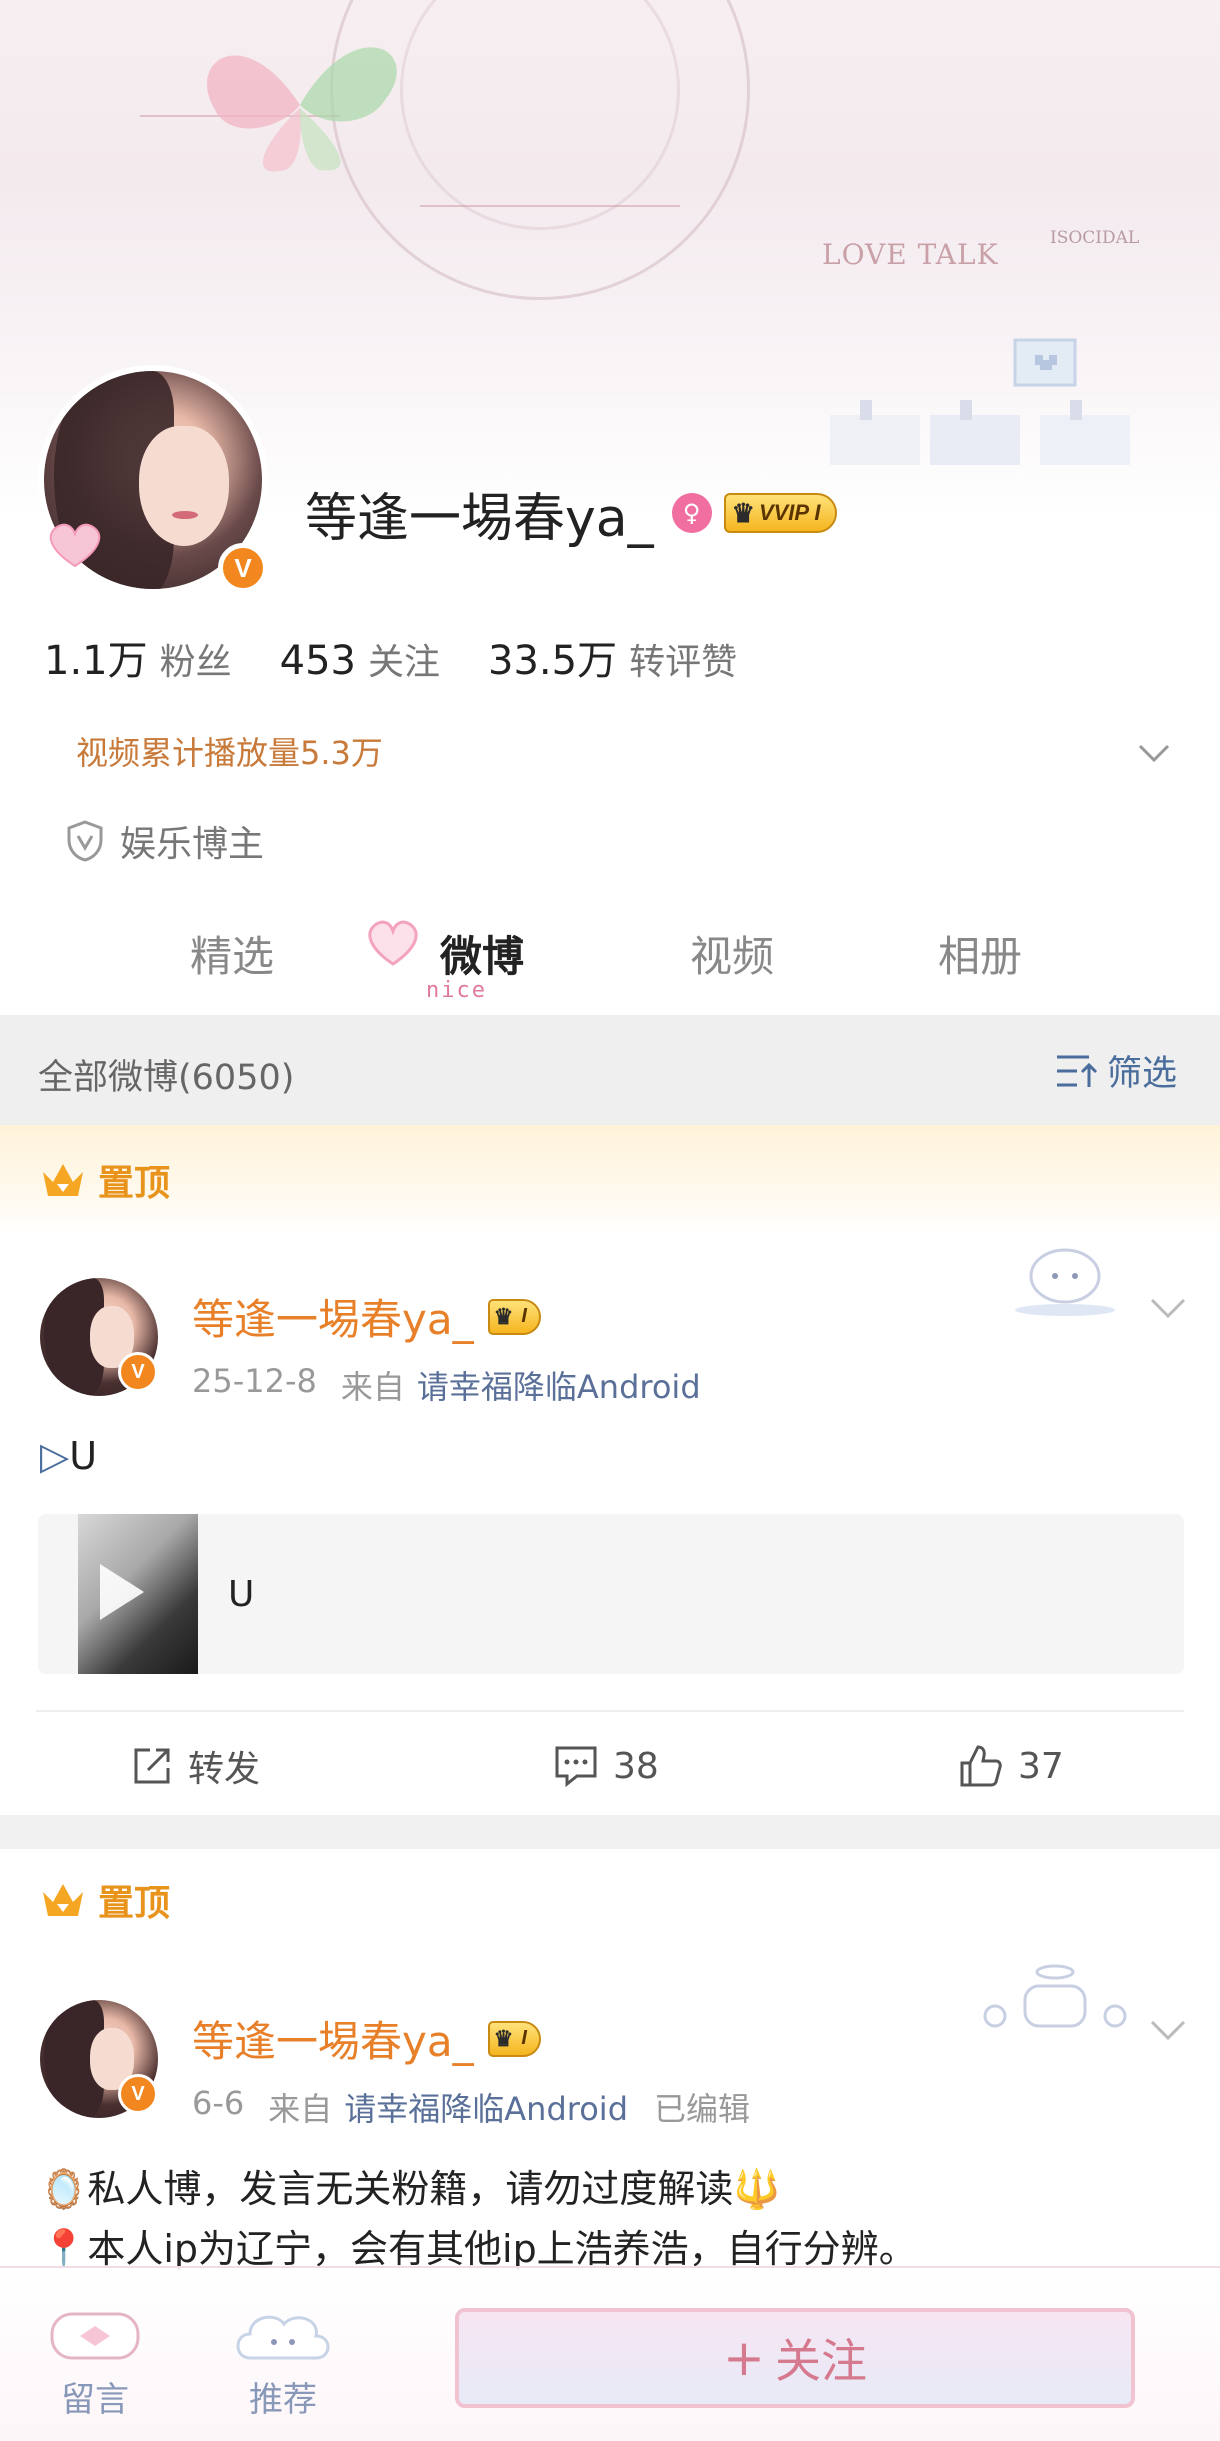  I want to click on stat-following: 453 关注, so click(360, 659).